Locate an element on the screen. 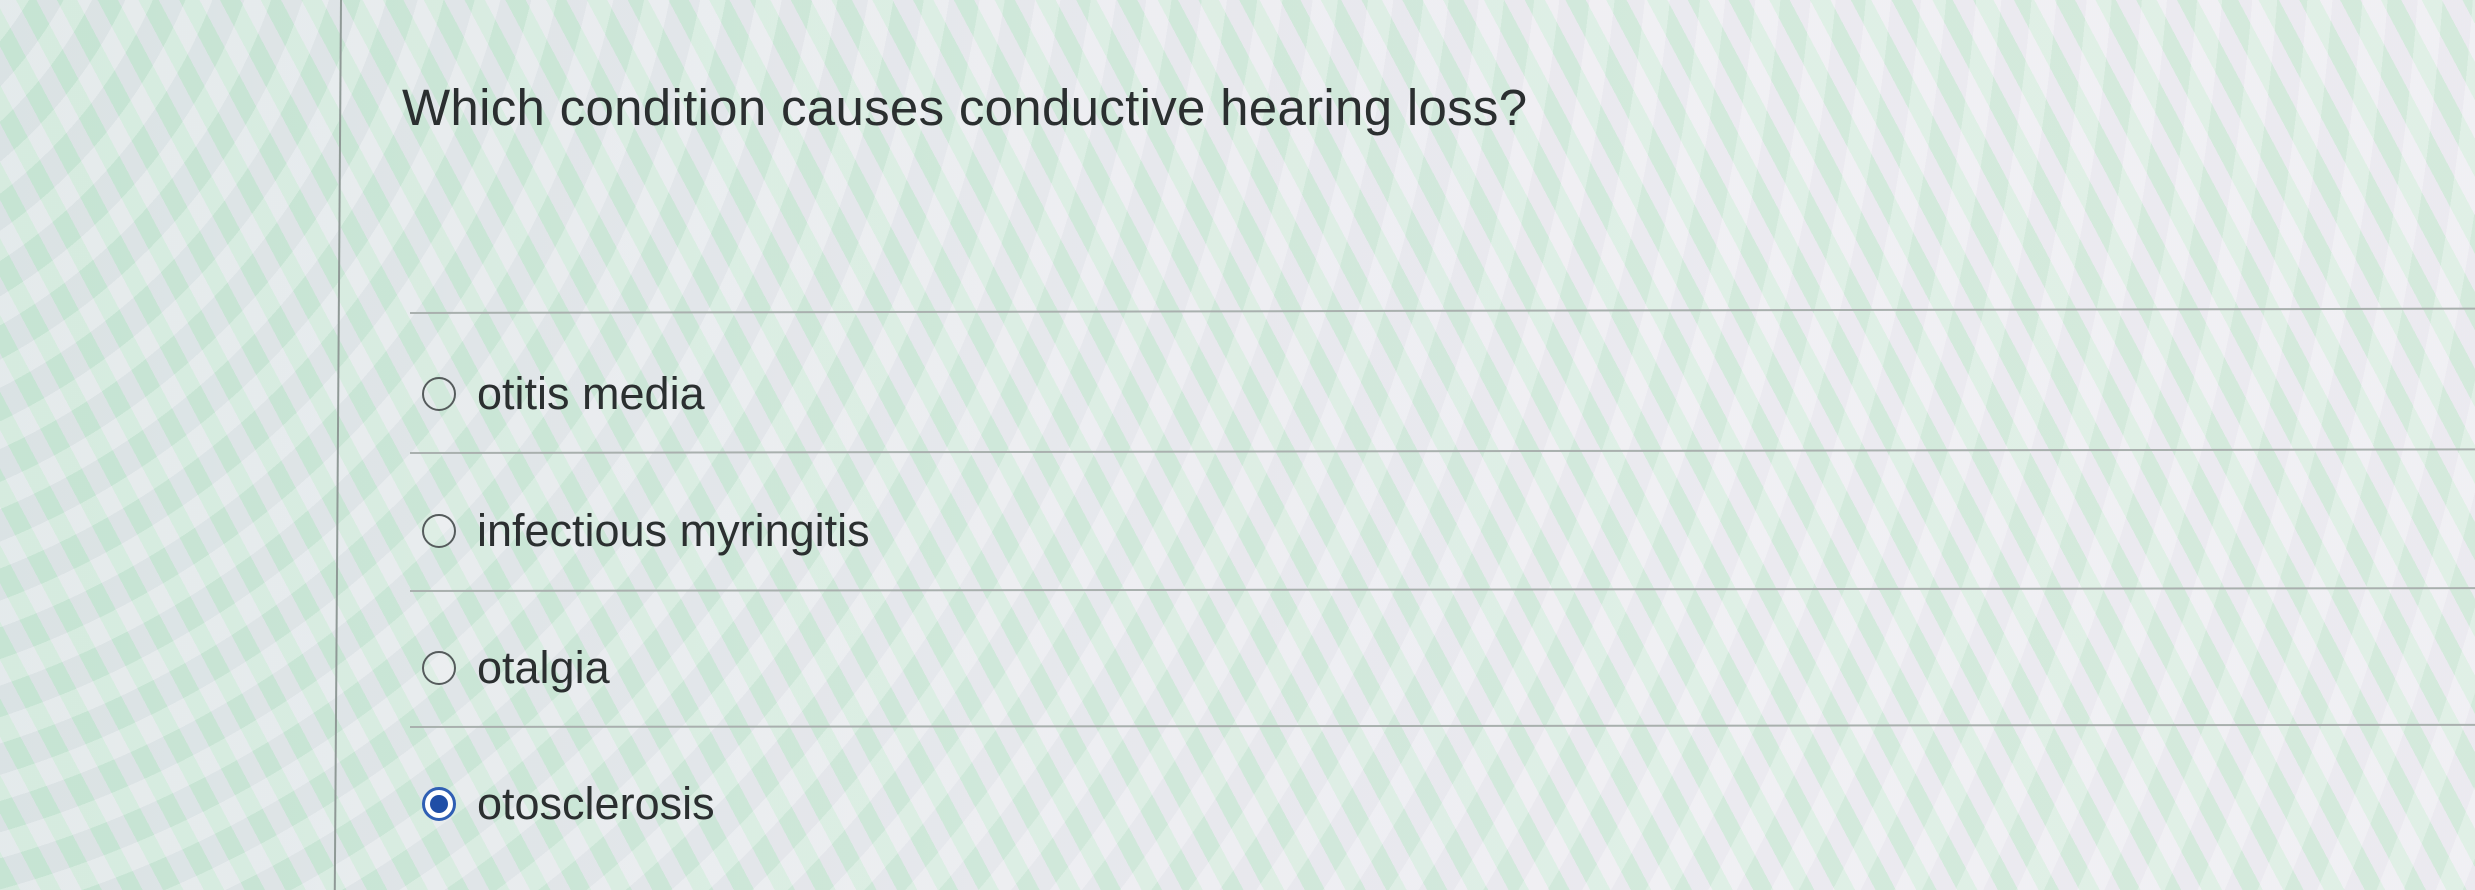 The image size is (2475, 890). option-label: otosclerosis is located at coordinates (596, 803).